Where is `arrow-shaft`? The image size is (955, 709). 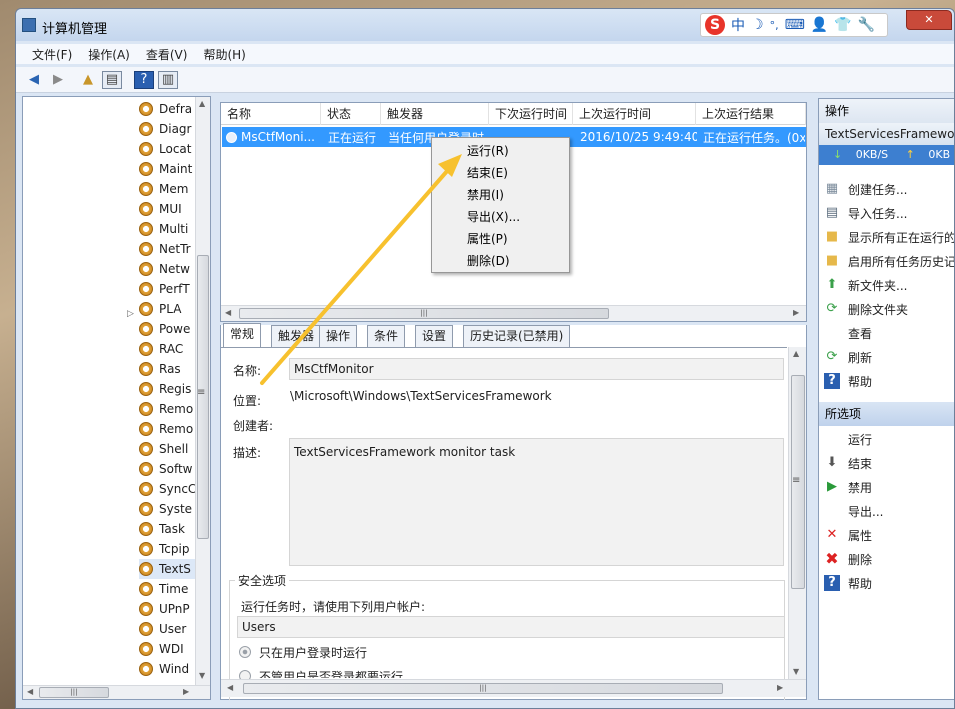
arrow-shaft is located at coordinates (355, 276).